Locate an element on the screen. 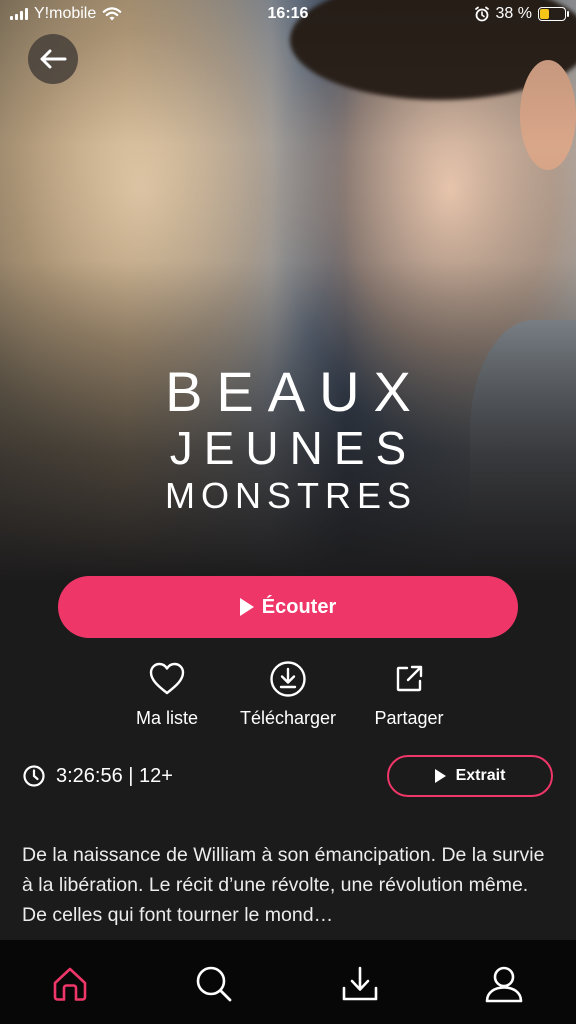 The height and width of the screenshot is (1024, 576). tab-home is located at coordinates (70, 984).